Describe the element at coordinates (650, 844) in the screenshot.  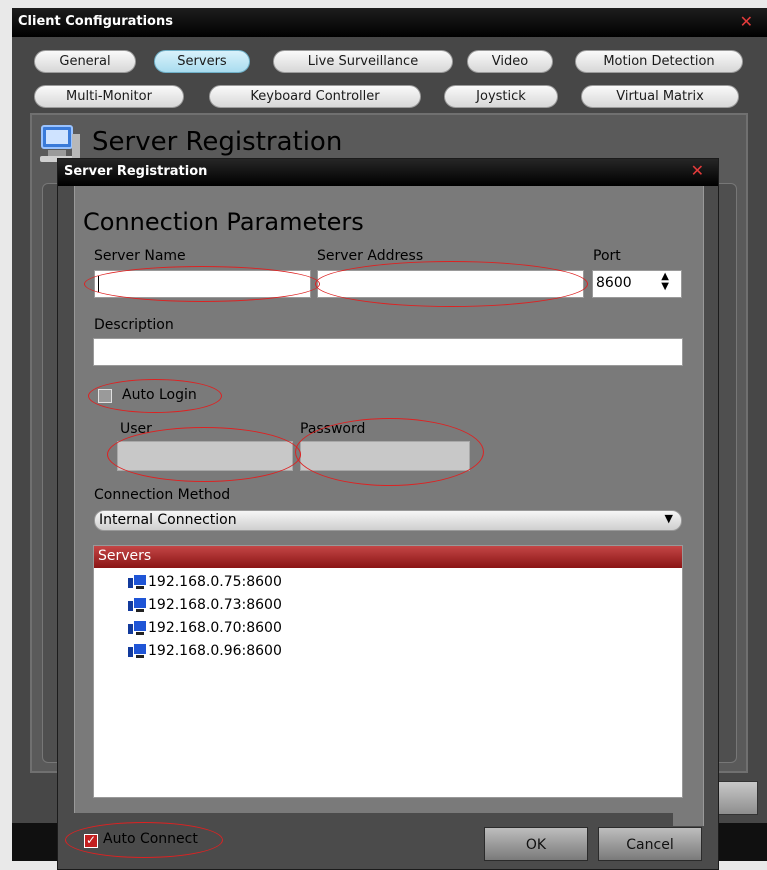
I see `cancel-button: Cancel` at that location.